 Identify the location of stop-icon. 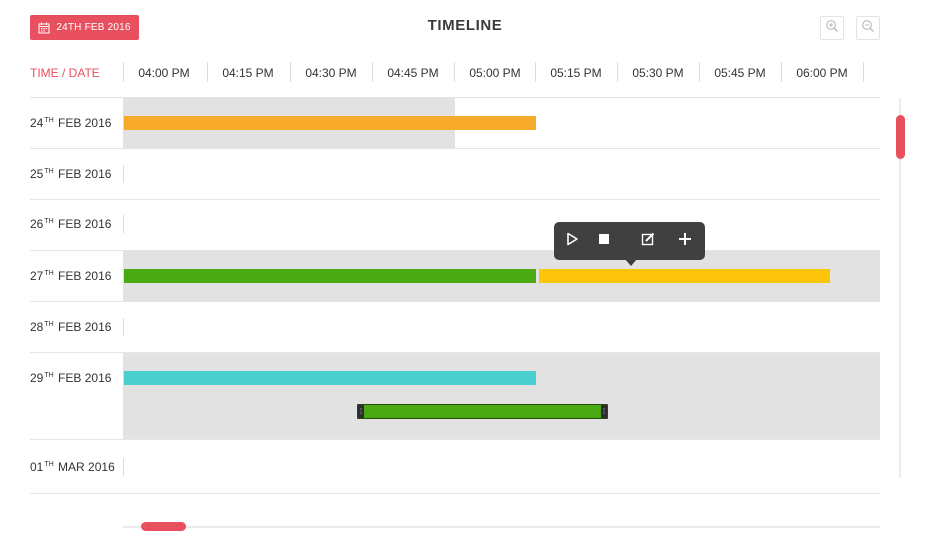
(604, 241).